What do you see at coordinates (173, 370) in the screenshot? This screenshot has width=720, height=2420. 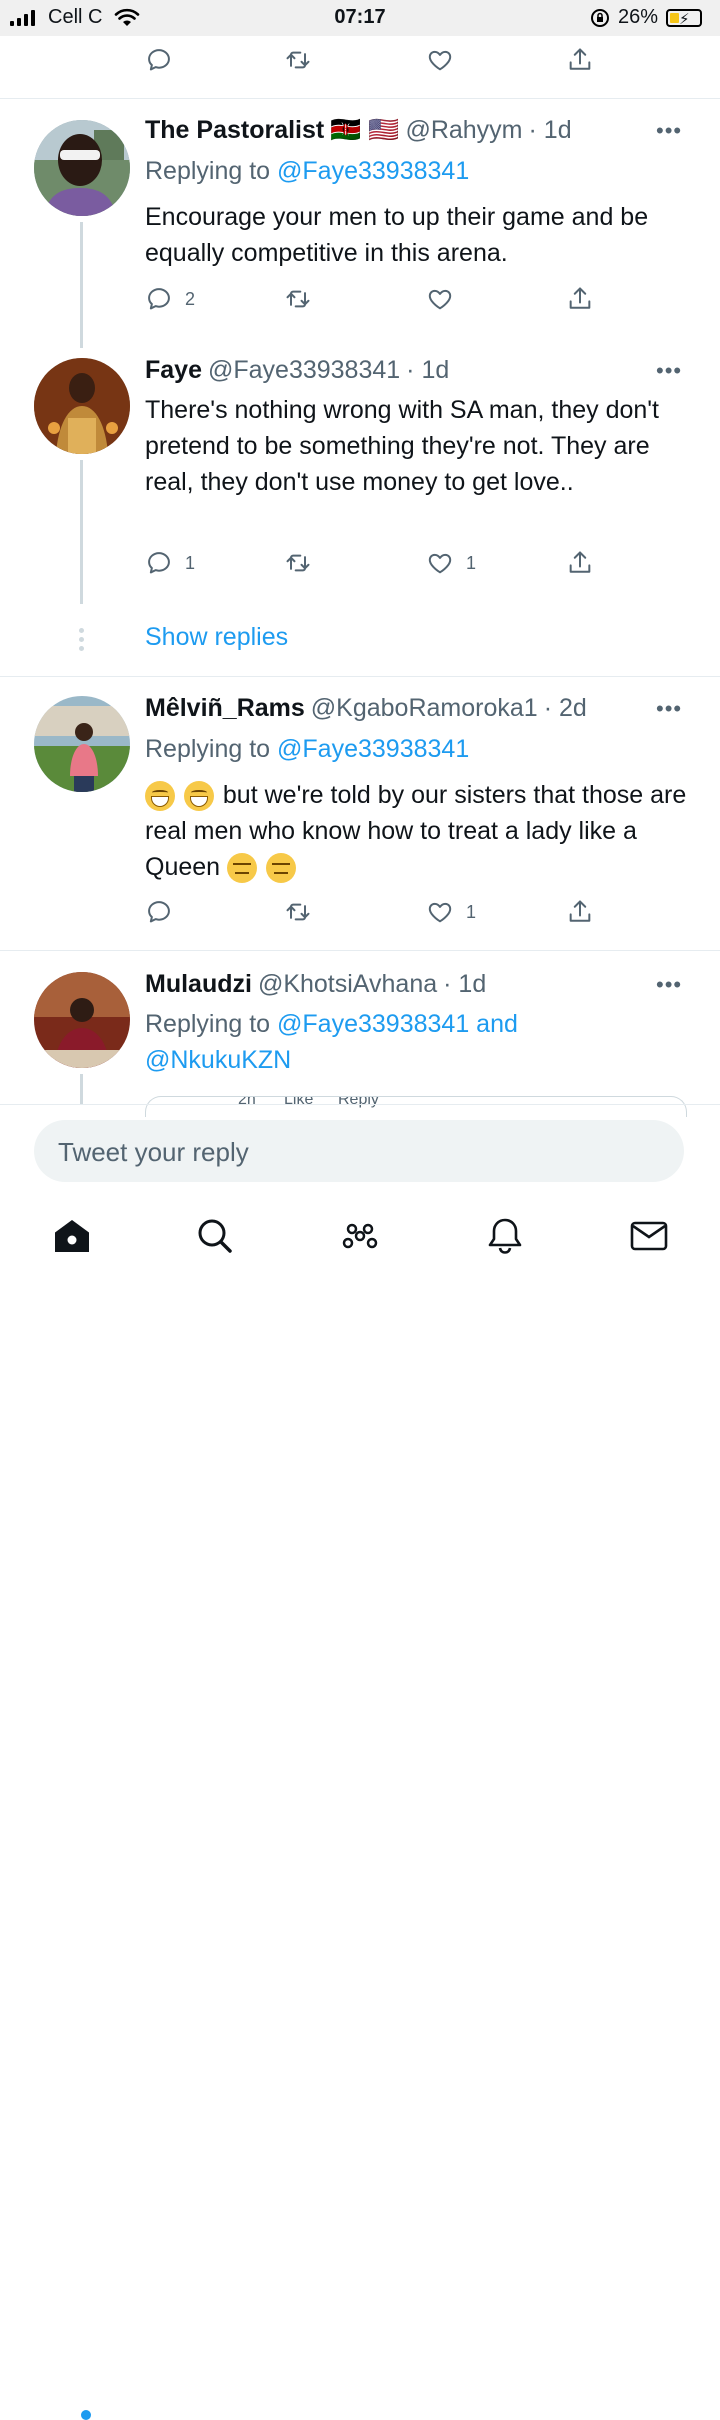 I see `display-name: Faye` at bounding box center [173, 370].